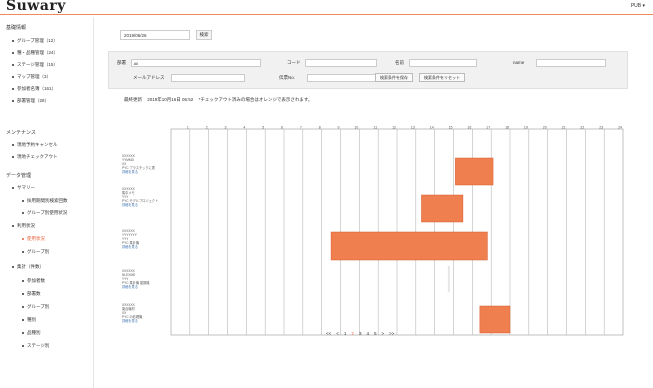 The width and height of the screenshot is (653, 388). Describe the element at coordinates (638, 6) in the screenshot. I see `user-menu: PUB ▾` at that location.